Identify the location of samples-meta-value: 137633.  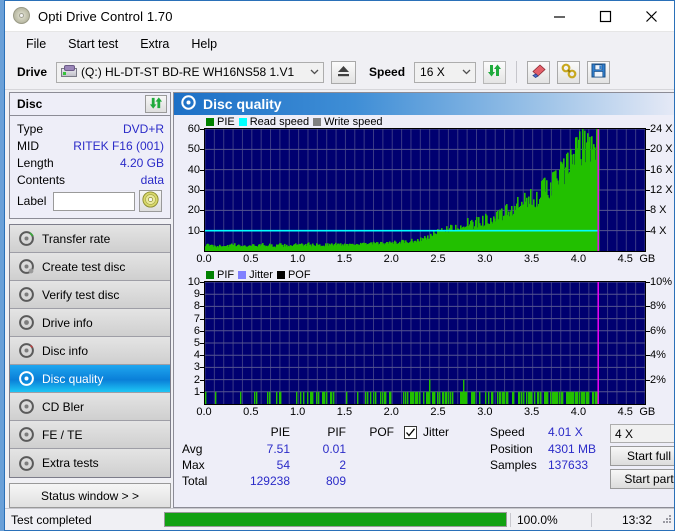
(568, 465).